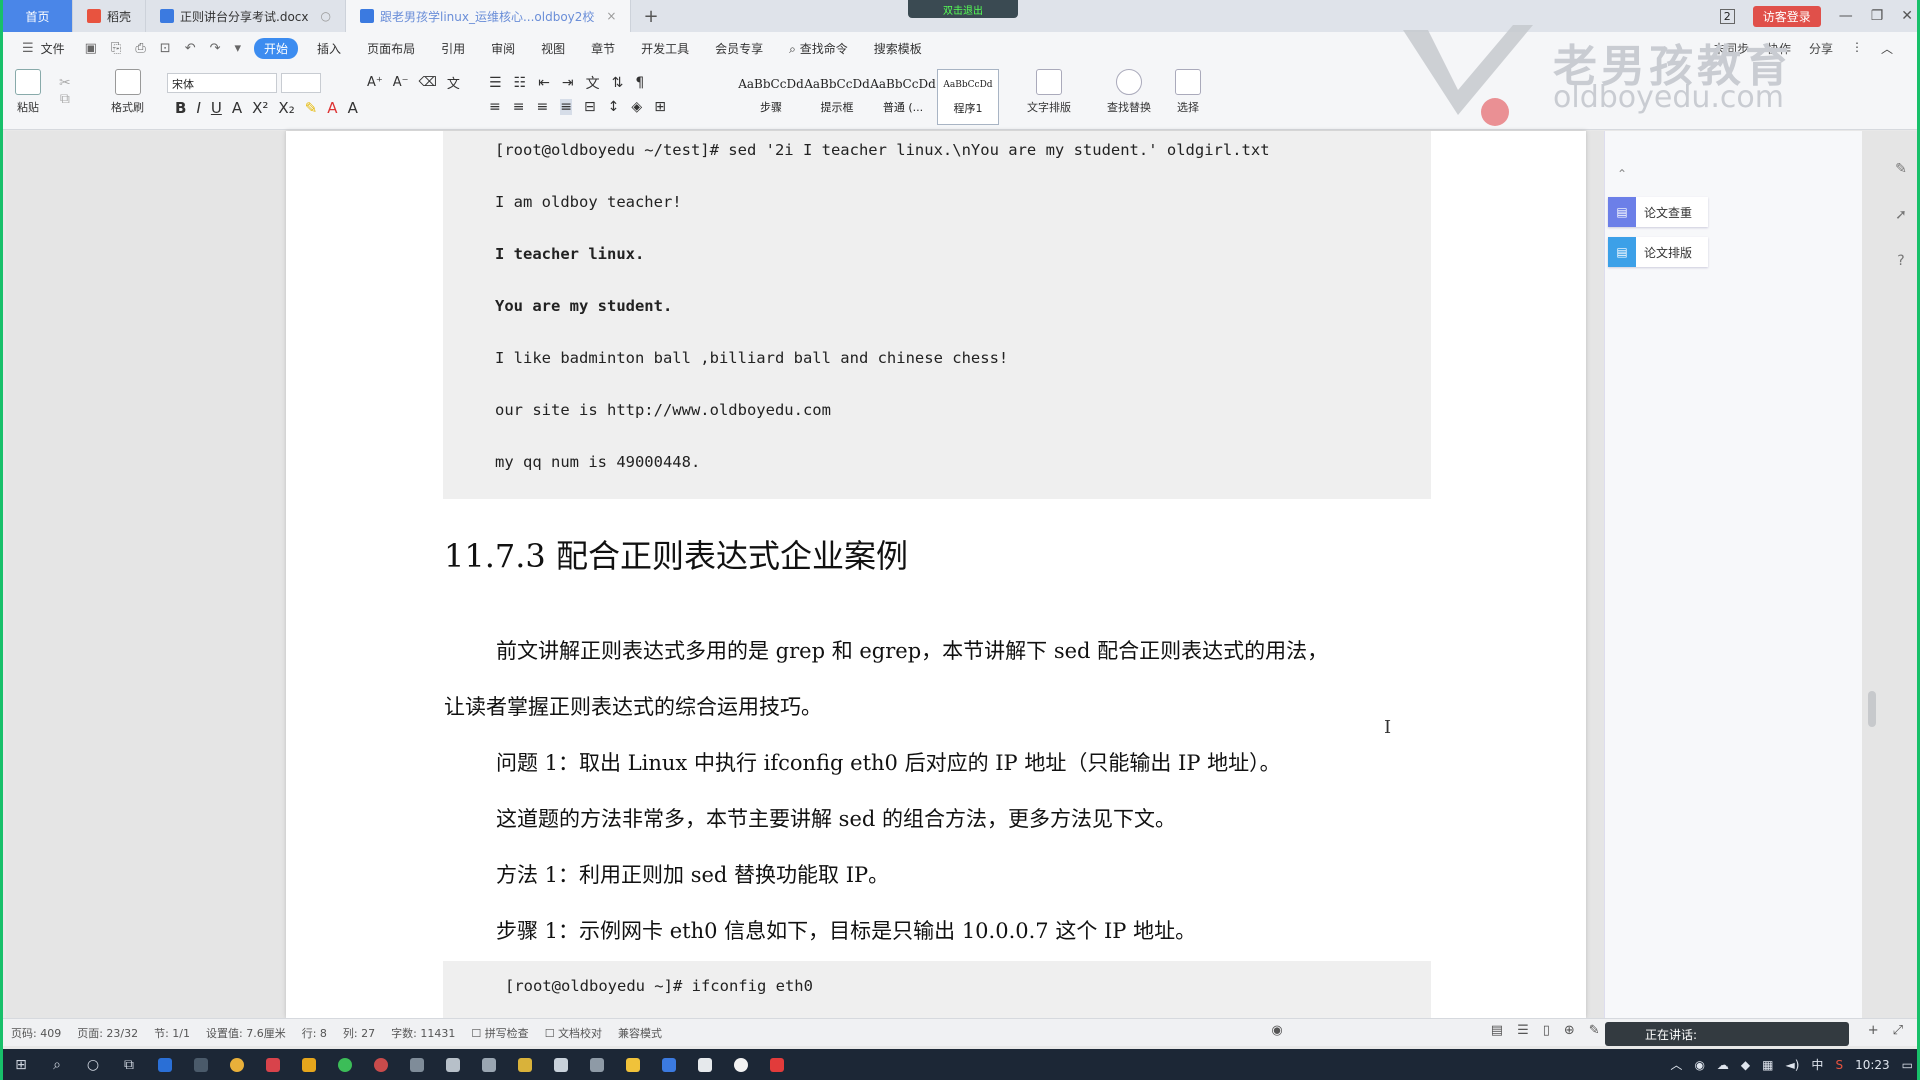  I want to click on clear-format-icon: ⌫, so click(428, 82).